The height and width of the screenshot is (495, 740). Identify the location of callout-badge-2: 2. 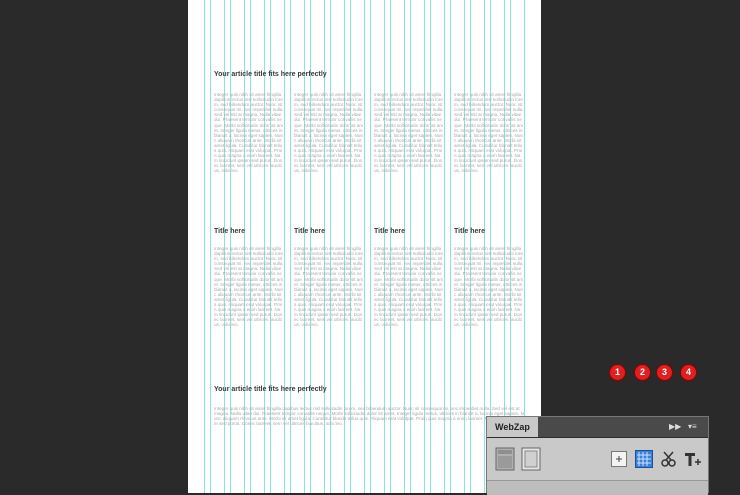
(642, 372).